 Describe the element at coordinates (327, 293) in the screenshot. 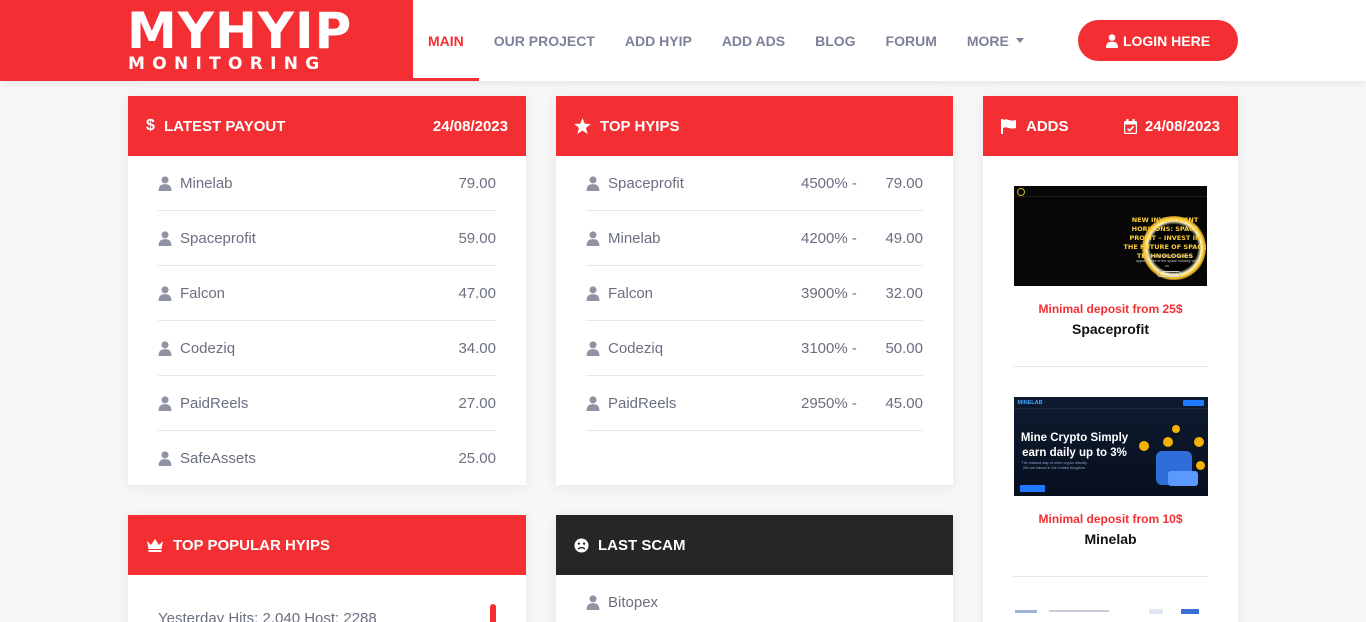

I see `list-item: Falcon 47.00` at that location.